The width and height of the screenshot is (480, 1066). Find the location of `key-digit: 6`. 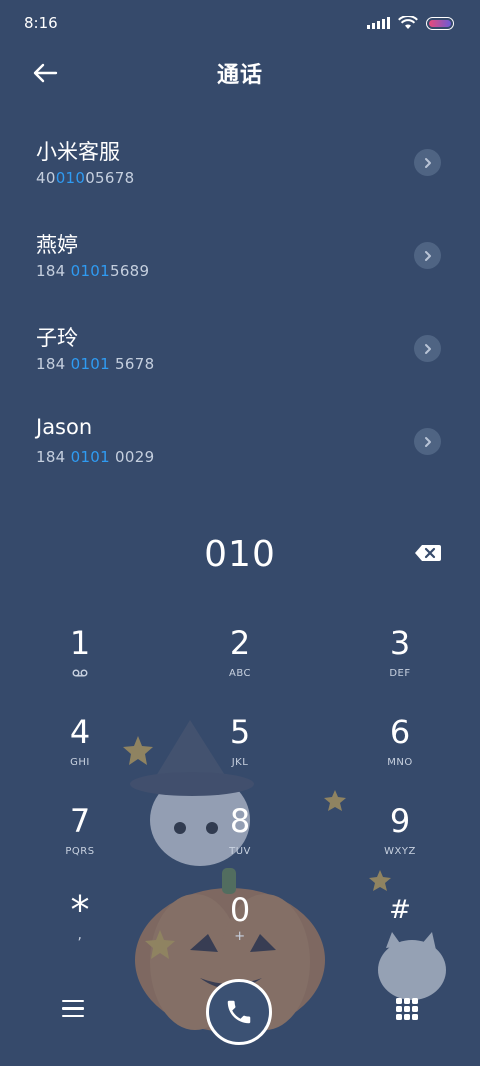

key-digit: 6 is located at coordinates (400, 732).